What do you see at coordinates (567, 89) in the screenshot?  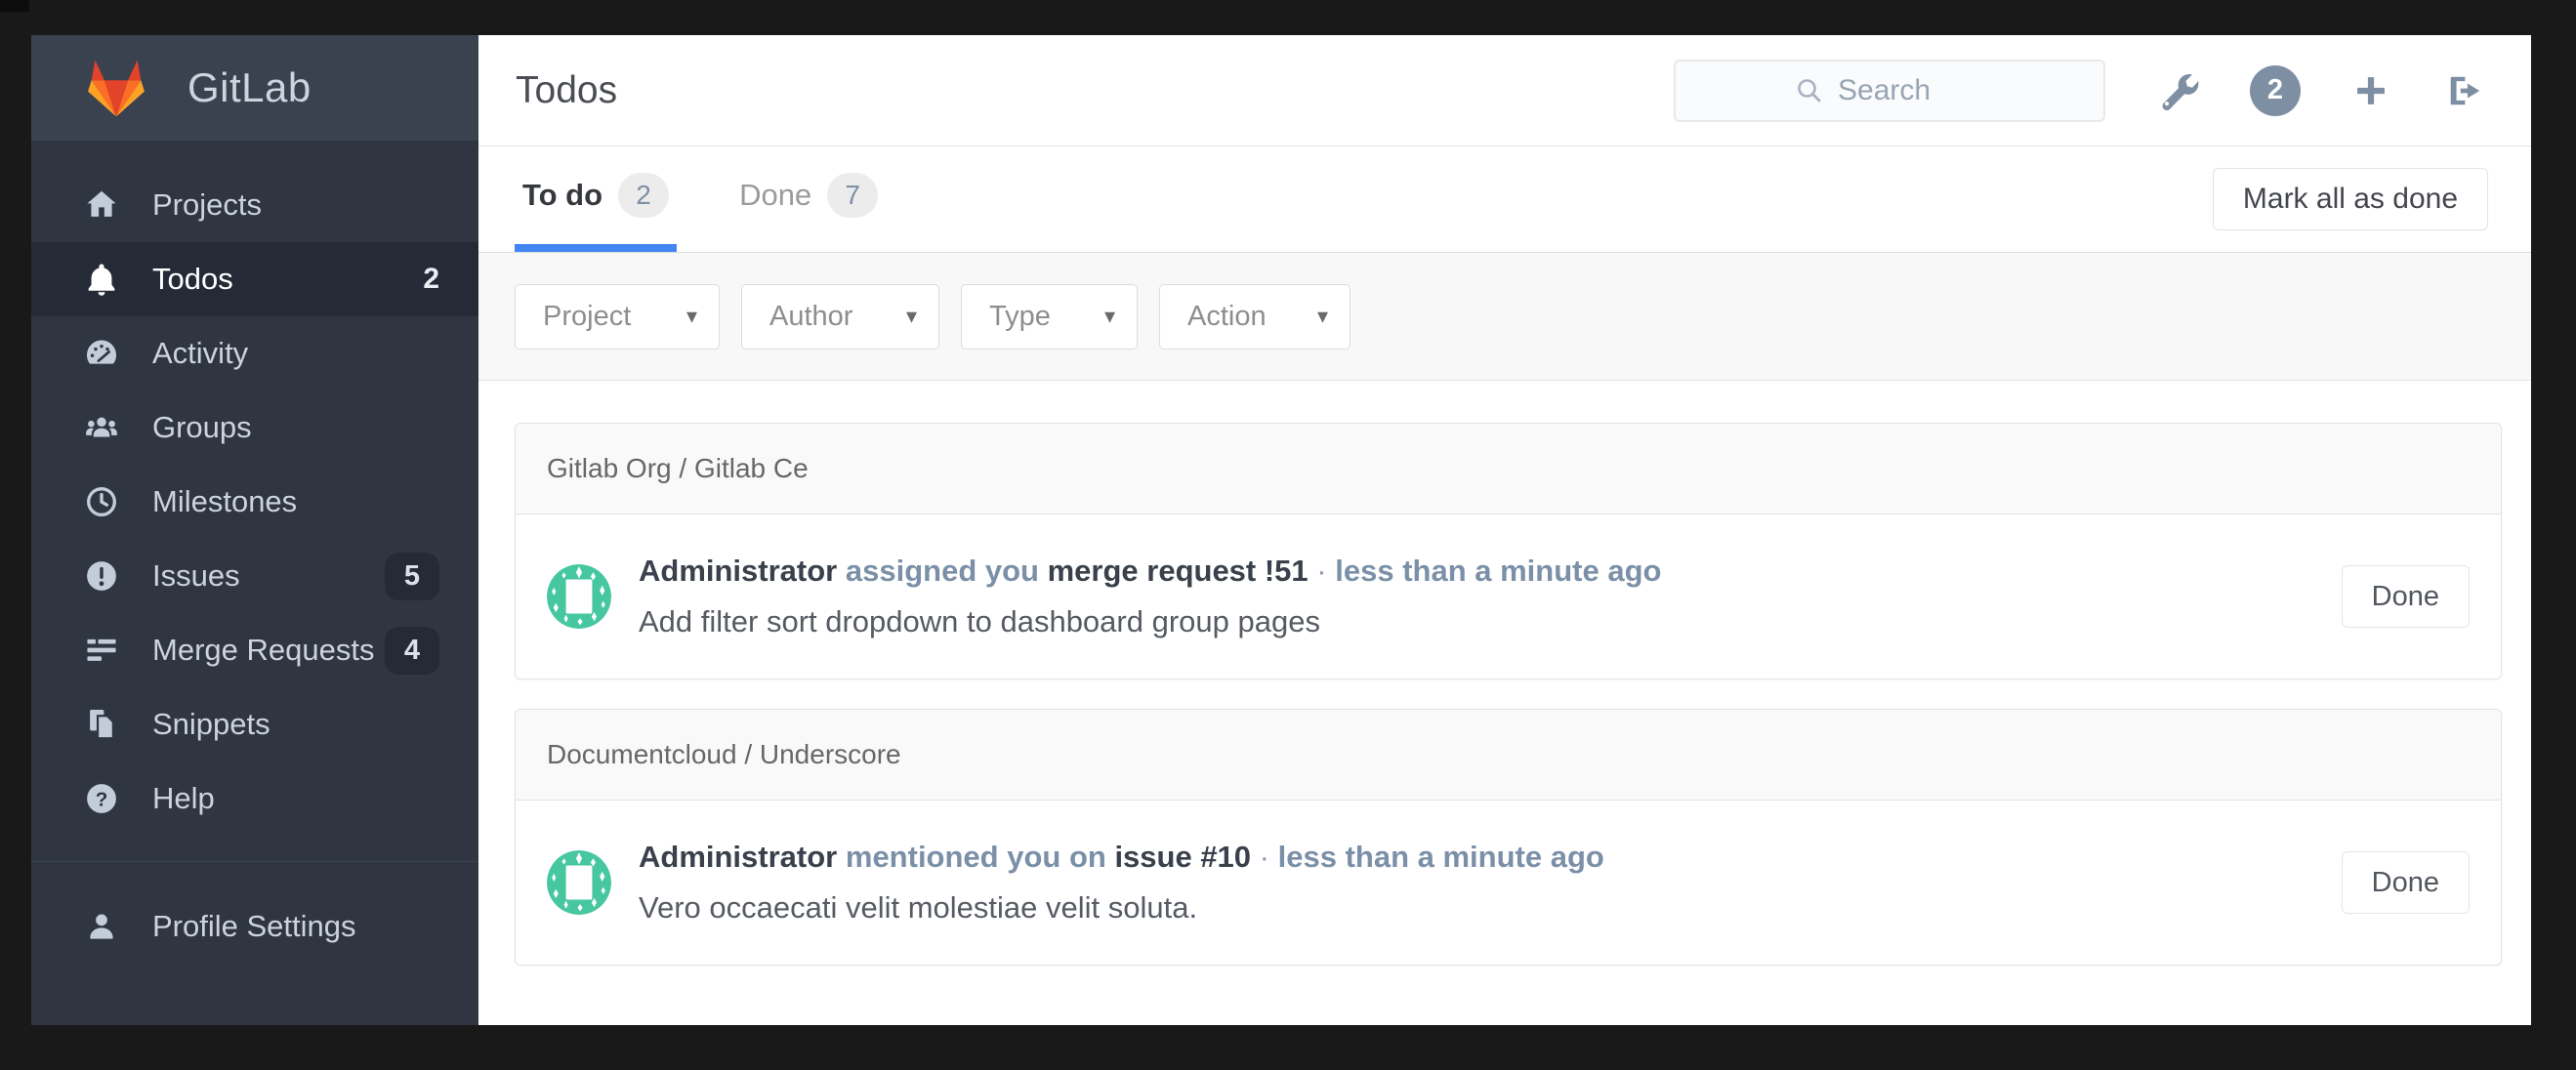 I see `page-title: Todos` at bounding box center [567, 89].